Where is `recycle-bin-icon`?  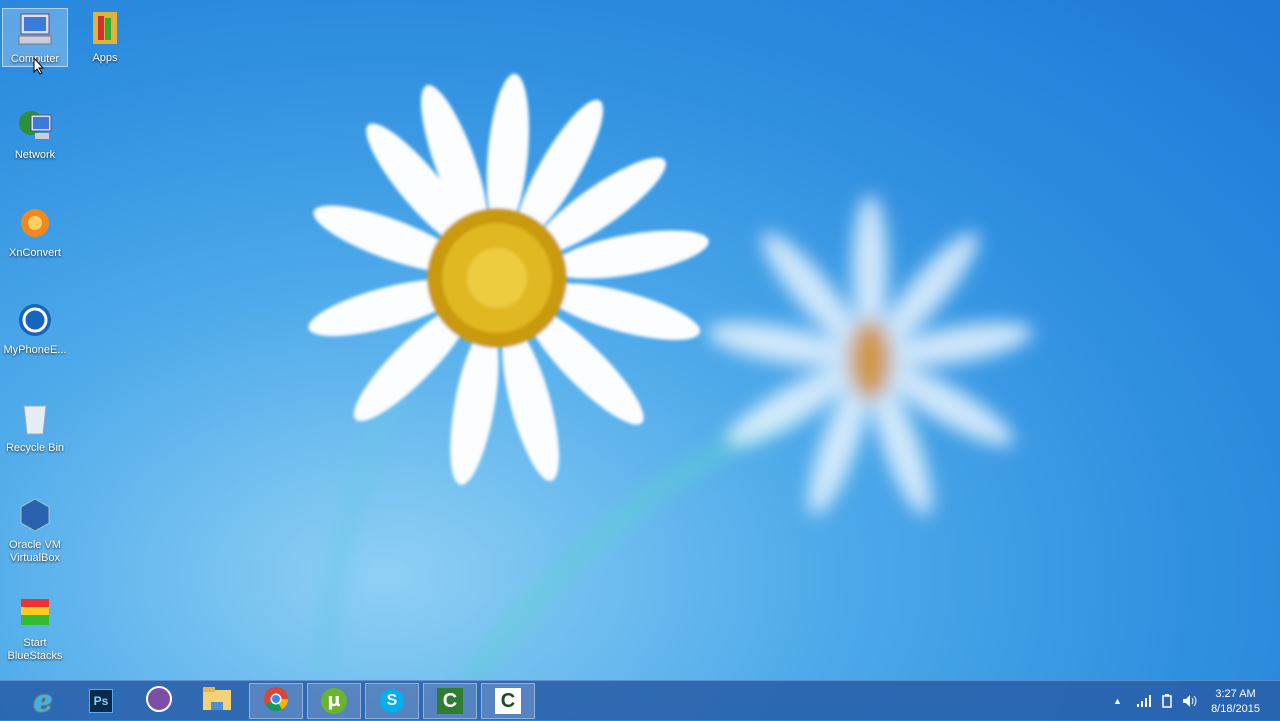 recycle-bin-icon is located at coordinates (35, 418).